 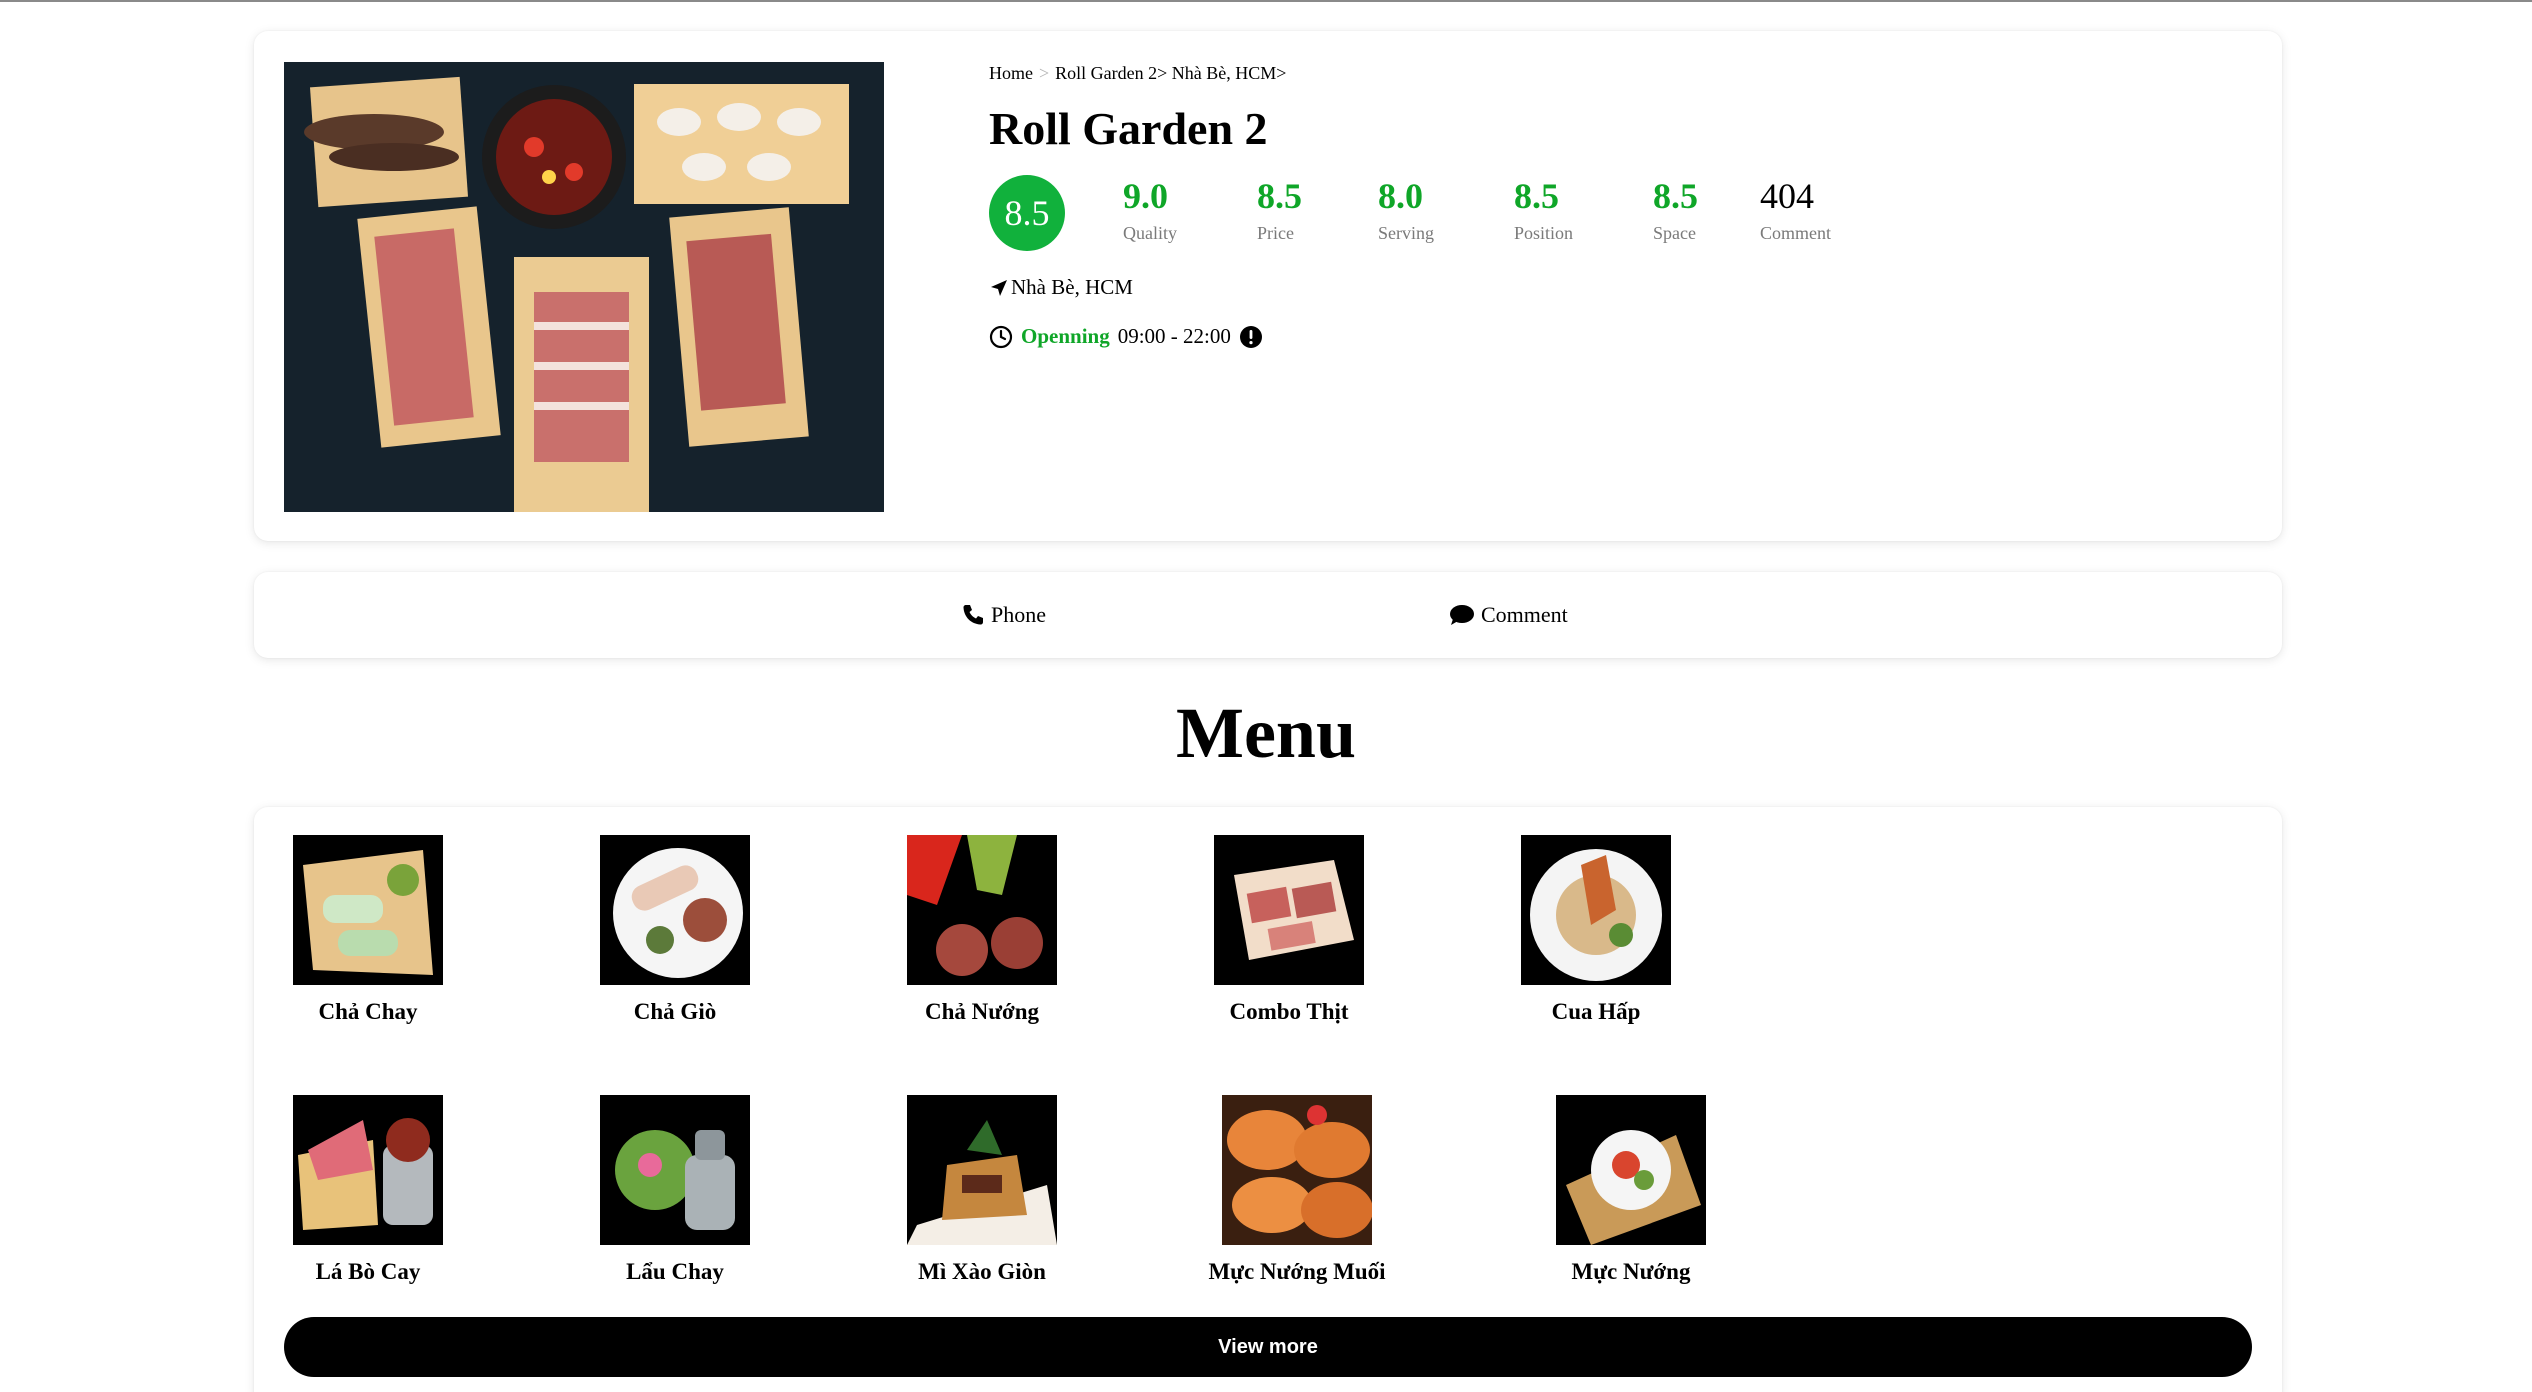 I want to click on menu-item: Mực Nướng Muối, so click(x=1297, y=1191).